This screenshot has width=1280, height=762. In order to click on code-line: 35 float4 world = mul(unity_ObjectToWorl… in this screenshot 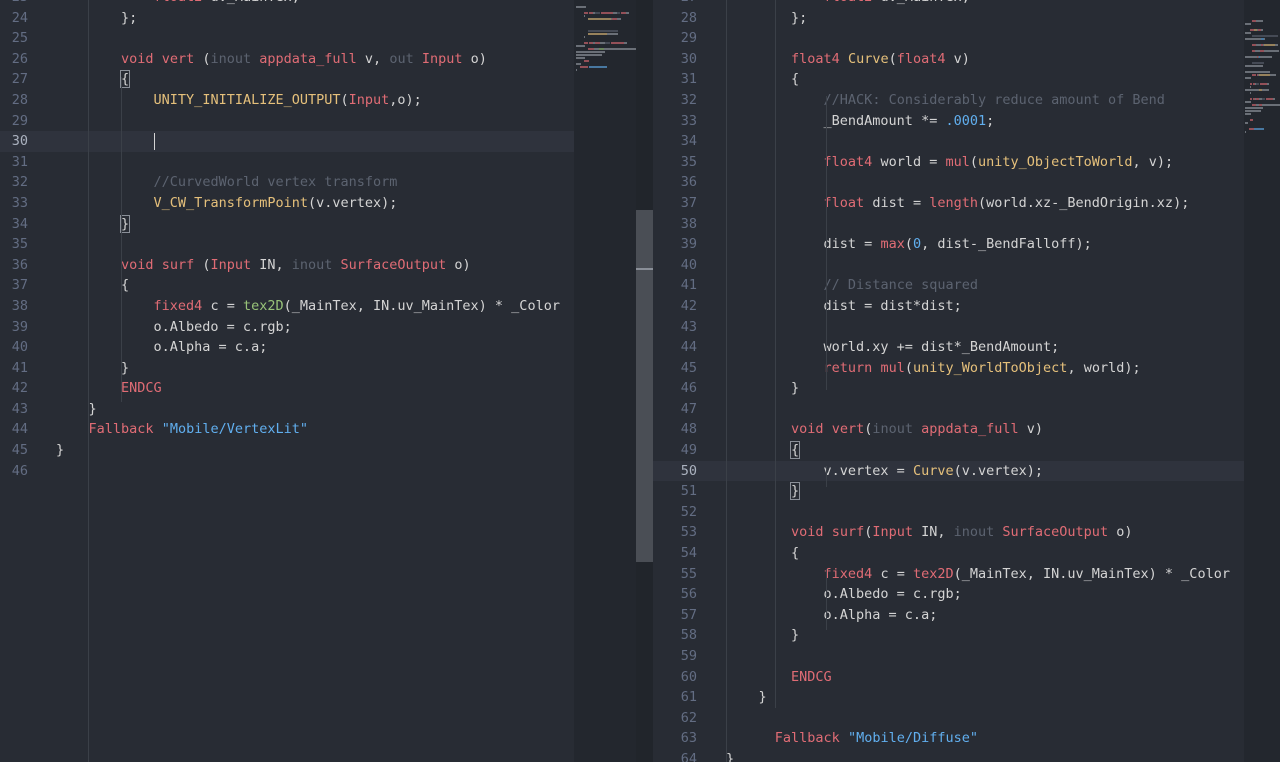, I will do `click(948, 162)`.